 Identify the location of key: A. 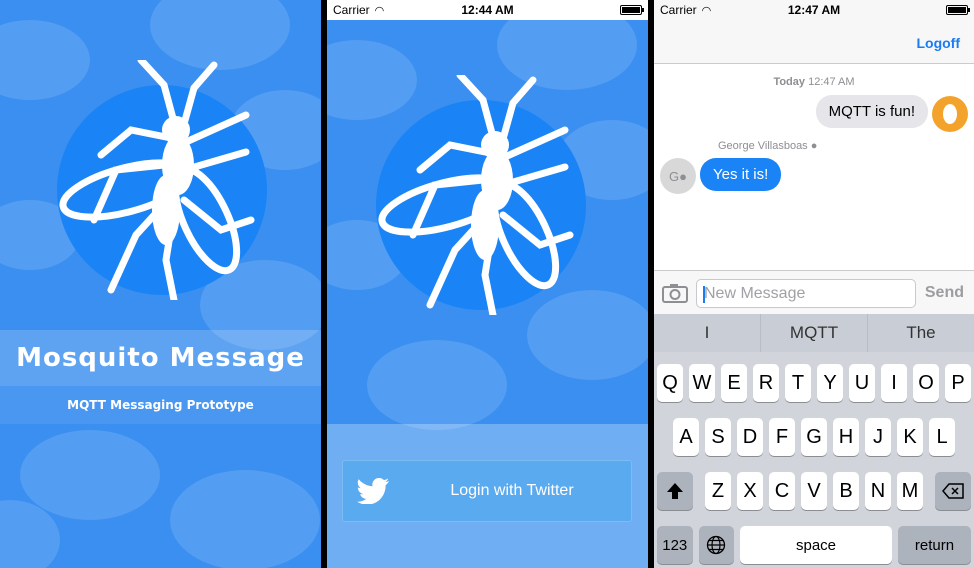
(686, 437).